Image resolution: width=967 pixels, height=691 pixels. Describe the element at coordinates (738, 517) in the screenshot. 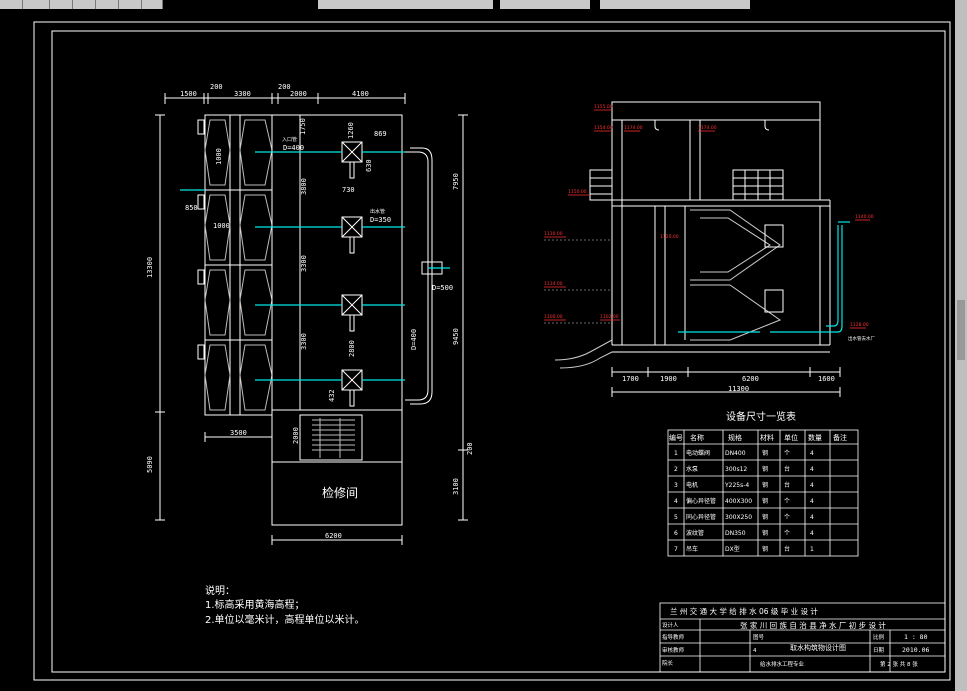

I see `table-cell: 300X250` at that location.